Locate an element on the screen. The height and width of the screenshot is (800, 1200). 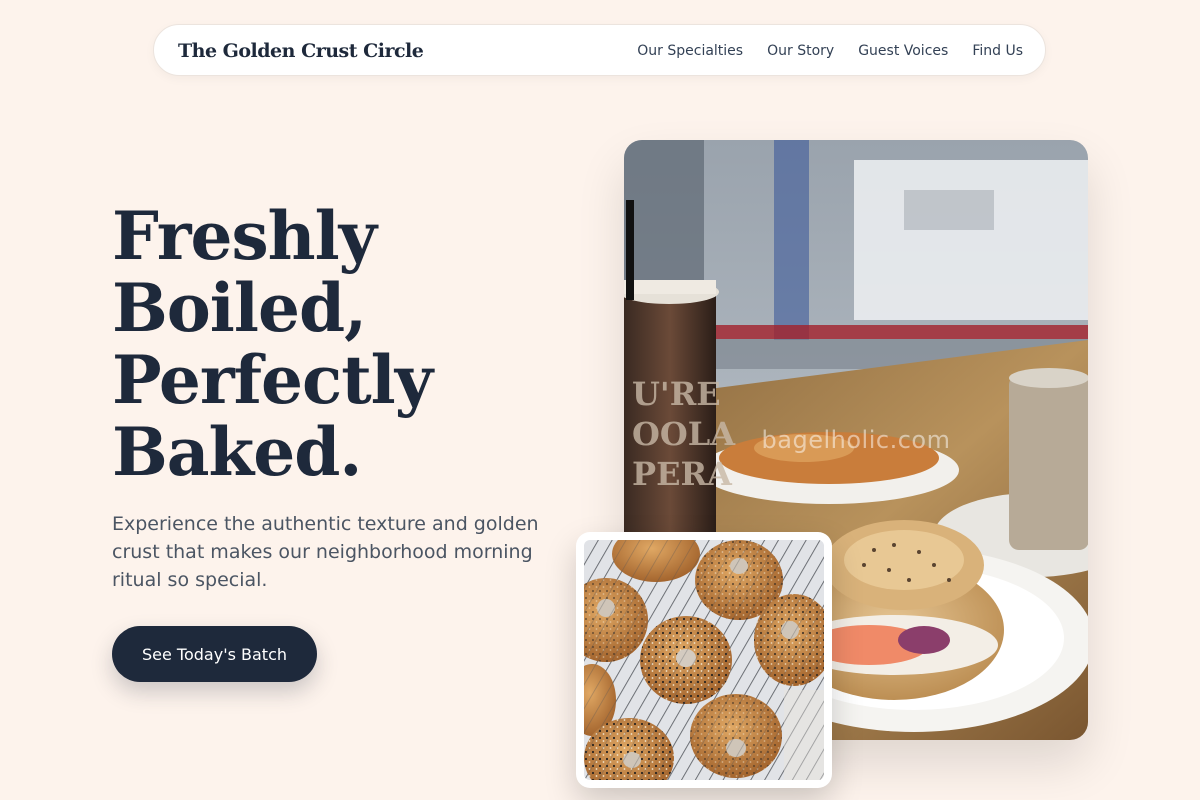
bagels-rack-image is located at coordinates (704, 660).